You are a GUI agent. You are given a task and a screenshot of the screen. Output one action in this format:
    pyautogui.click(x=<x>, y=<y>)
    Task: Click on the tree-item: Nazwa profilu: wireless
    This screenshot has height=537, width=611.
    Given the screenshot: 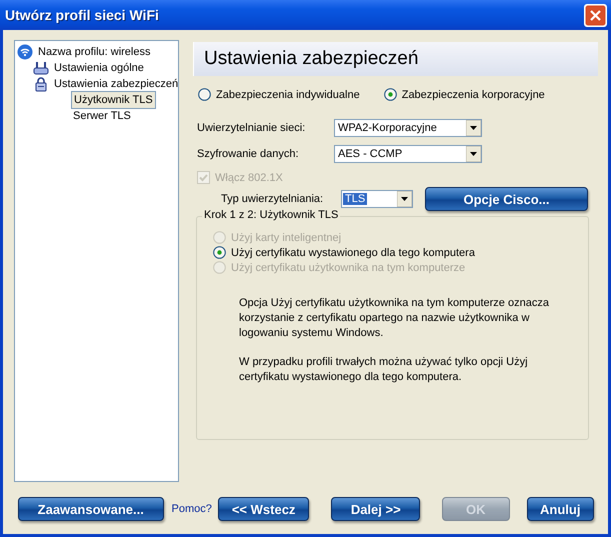 What is the action you would take?
    pyautogui.click(x=94, y=52)
    